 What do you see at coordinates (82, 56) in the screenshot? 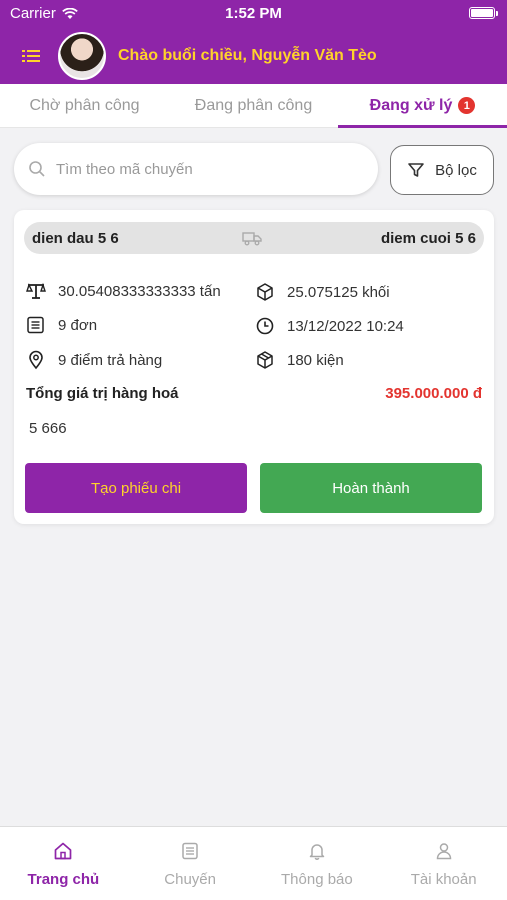
I see `avatar` at bounding box center [82, 56].